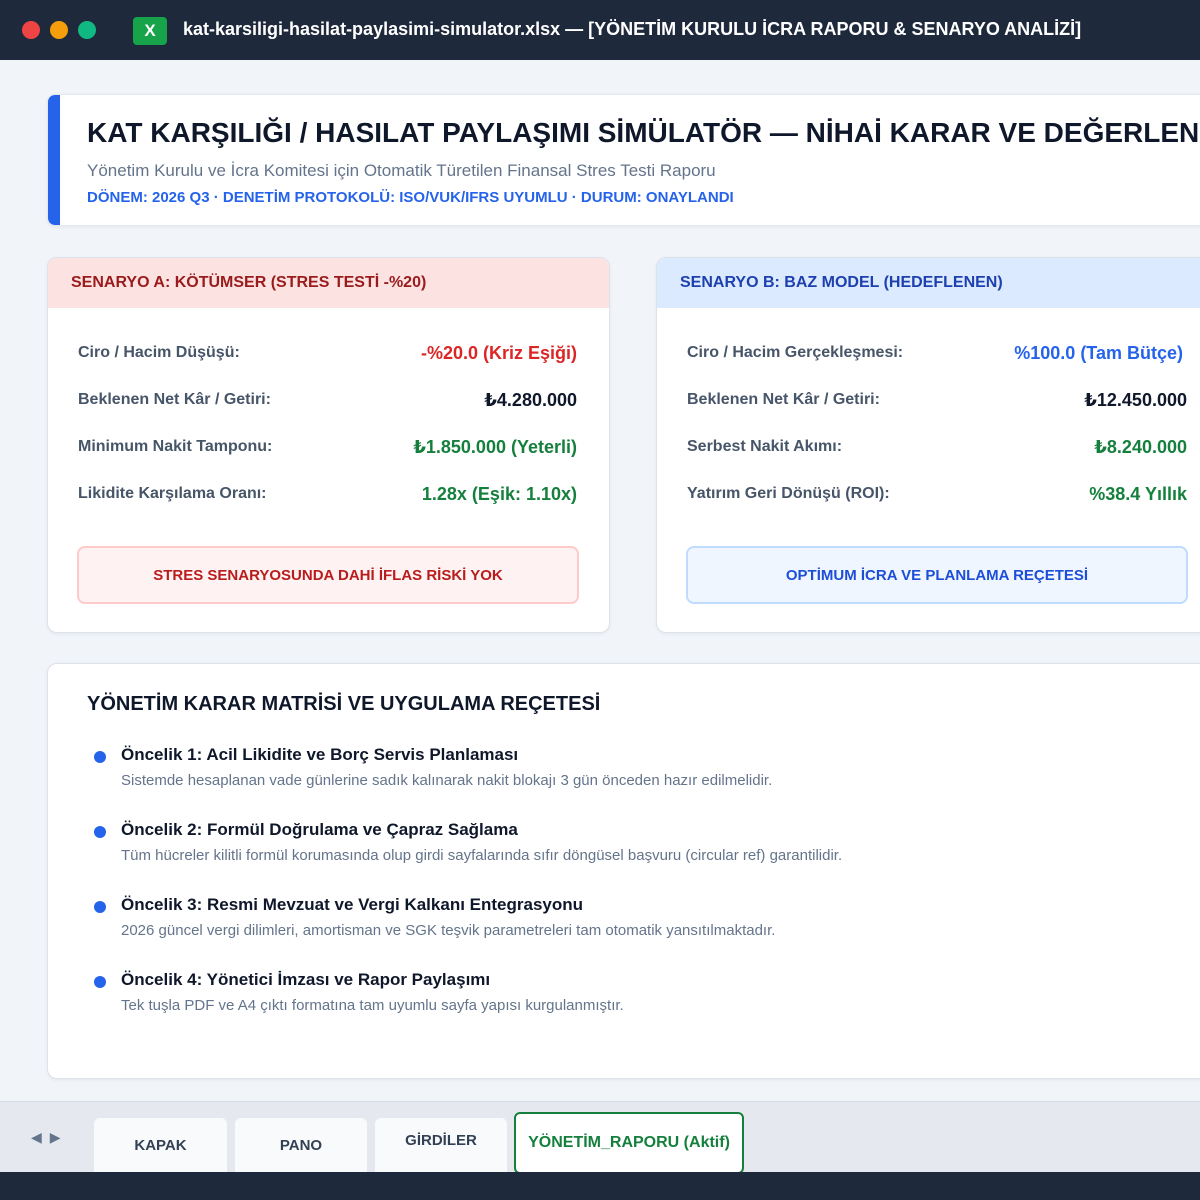  I want to click on scenario-a-row-value: -%20.0 (Kriz Eşiği), so click(498, 352).